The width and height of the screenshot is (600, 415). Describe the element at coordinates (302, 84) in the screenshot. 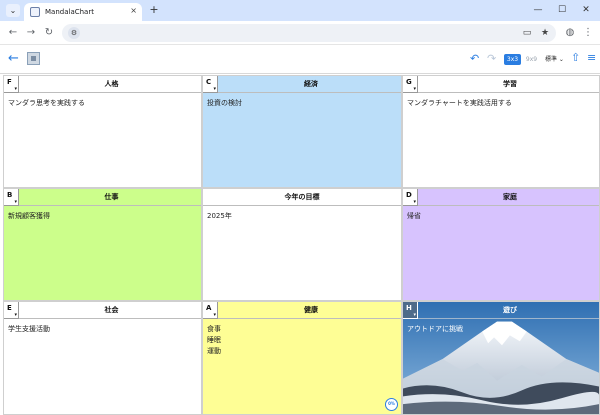

I see `cell-header: C ▾ 経済` at that location.